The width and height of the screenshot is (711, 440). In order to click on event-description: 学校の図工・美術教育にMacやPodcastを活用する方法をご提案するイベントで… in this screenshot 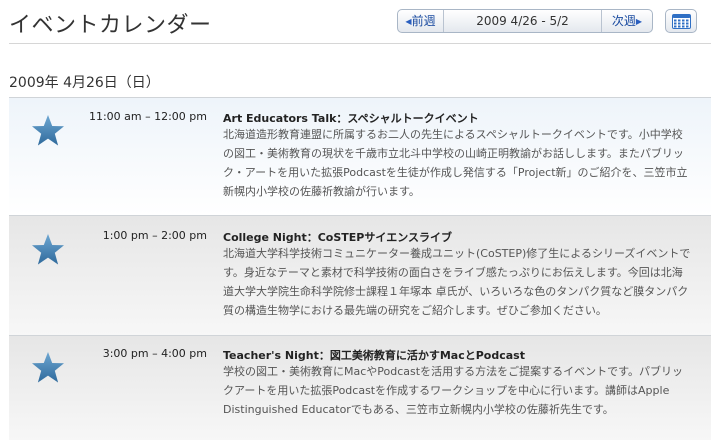, I will do `click(463, 390)`.